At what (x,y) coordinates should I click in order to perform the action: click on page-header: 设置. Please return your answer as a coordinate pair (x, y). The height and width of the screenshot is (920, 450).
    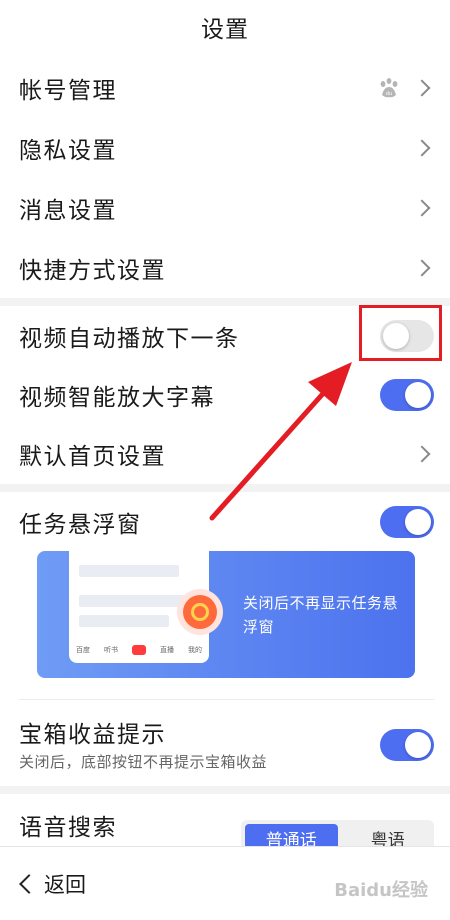
    Looking at the image, I should click on (225, 27).